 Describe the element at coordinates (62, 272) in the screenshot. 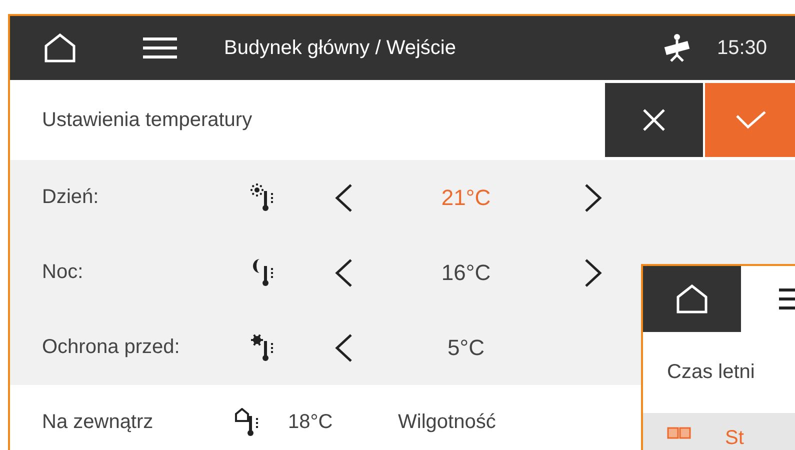

I see `setting-label: Noc:` at that location.